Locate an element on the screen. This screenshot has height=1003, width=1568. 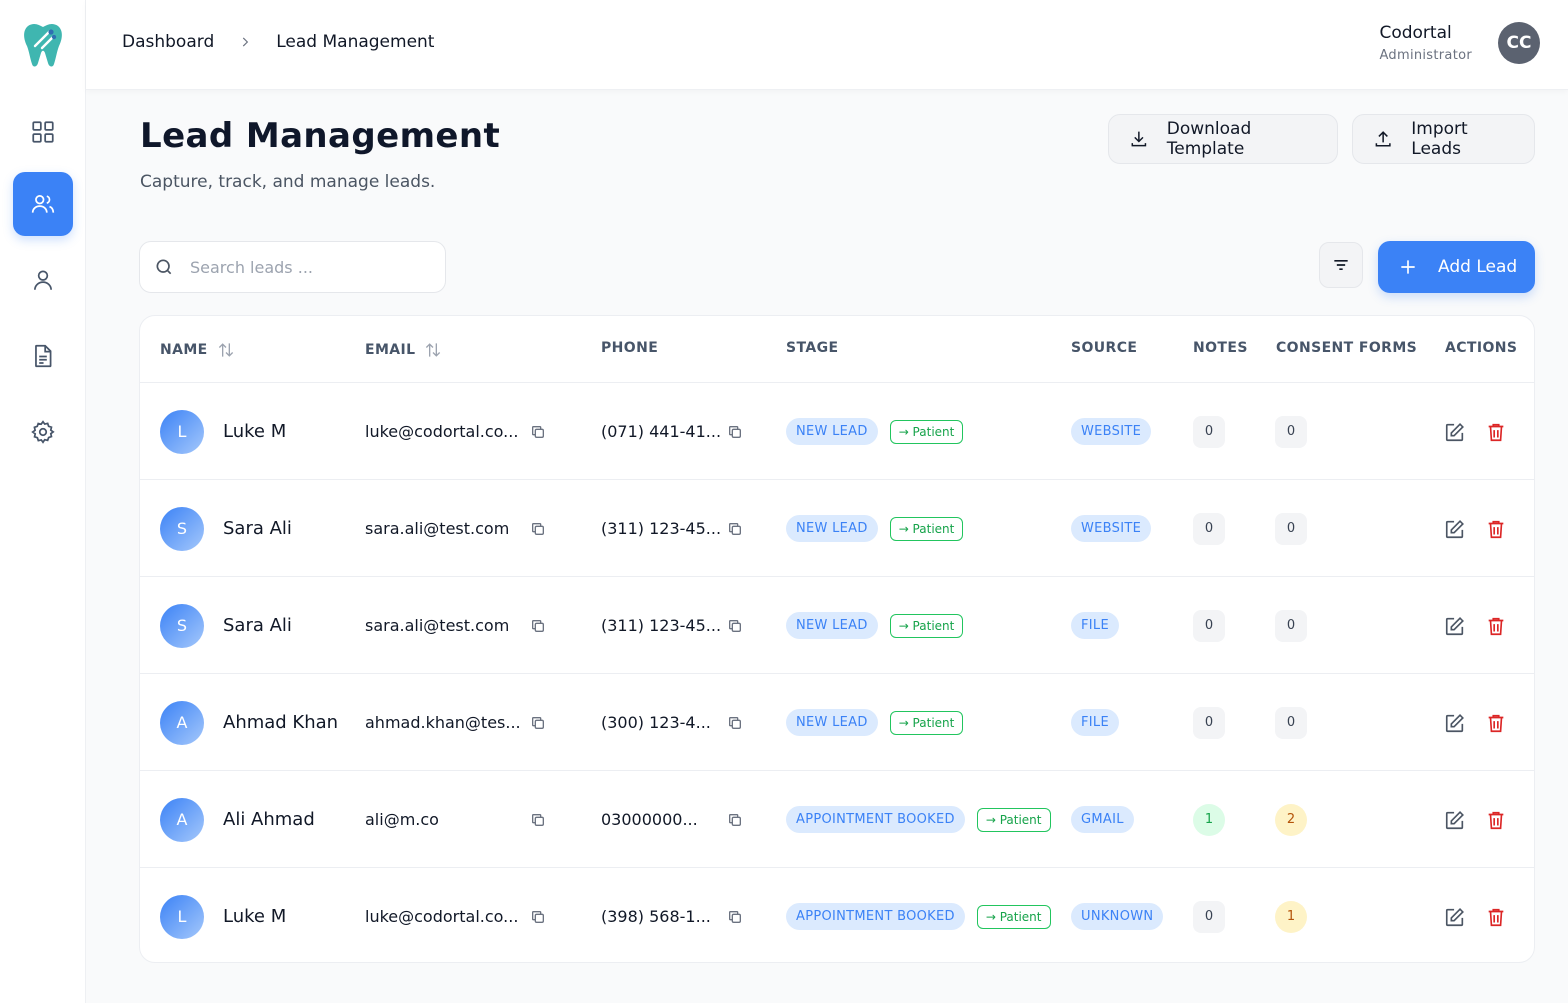
trash-icon is located at coordinates (1496, 820).